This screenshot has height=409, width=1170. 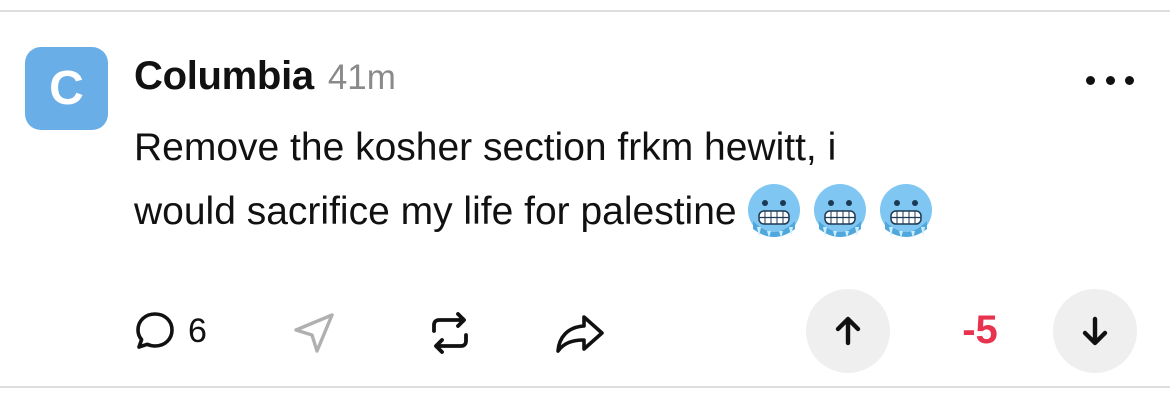 I want to click on avatar-letter: C, so click(x=66, y=88).